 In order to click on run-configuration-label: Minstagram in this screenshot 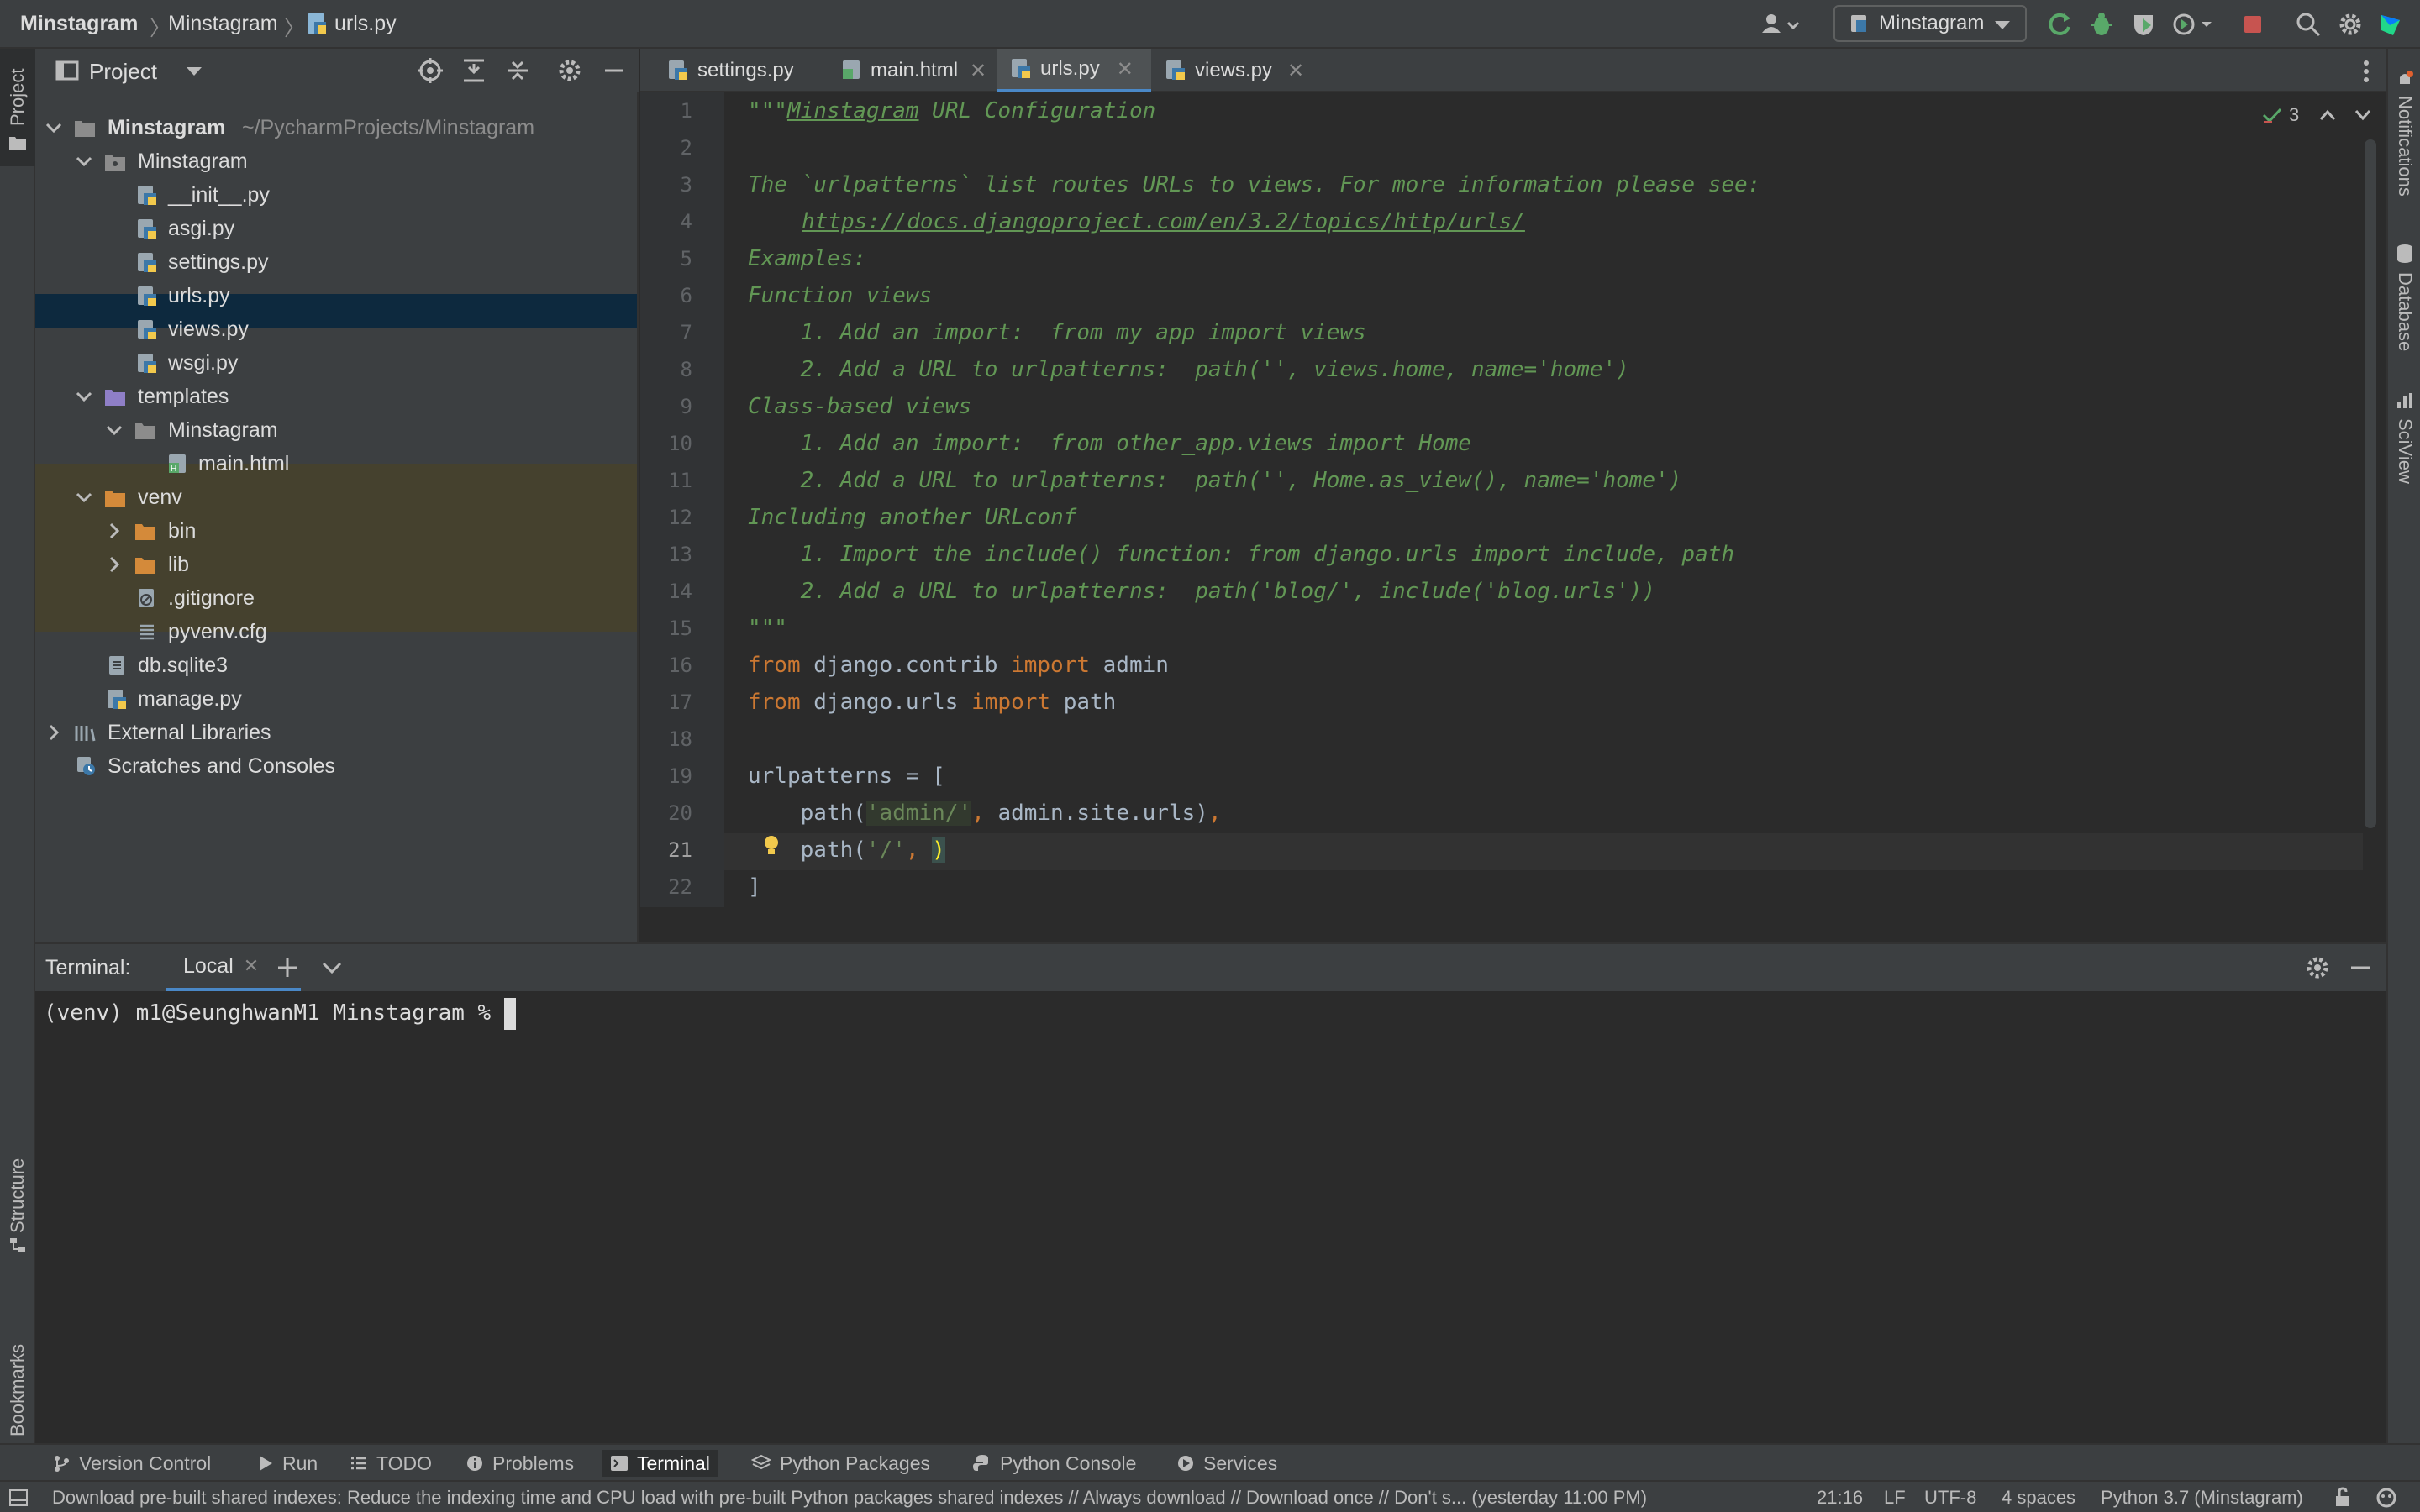, I will do `click(1932, 23)`.